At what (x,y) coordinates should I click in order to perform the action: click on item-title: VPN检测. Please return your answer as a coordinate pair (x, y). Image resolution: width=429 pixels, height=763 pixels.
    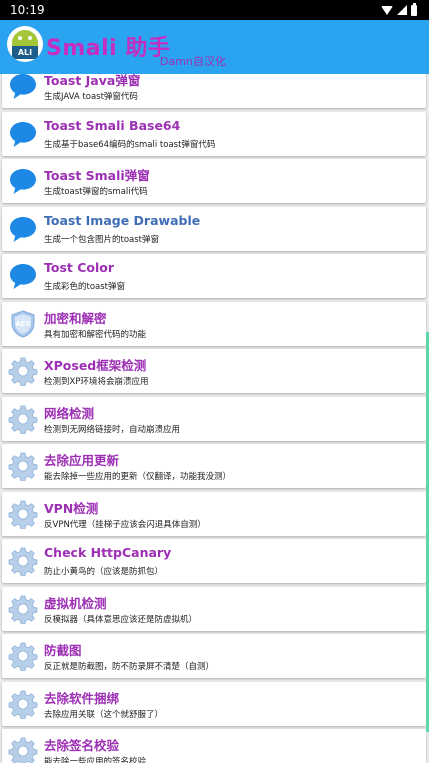
    Looking at the image, I should click on (71, 508).